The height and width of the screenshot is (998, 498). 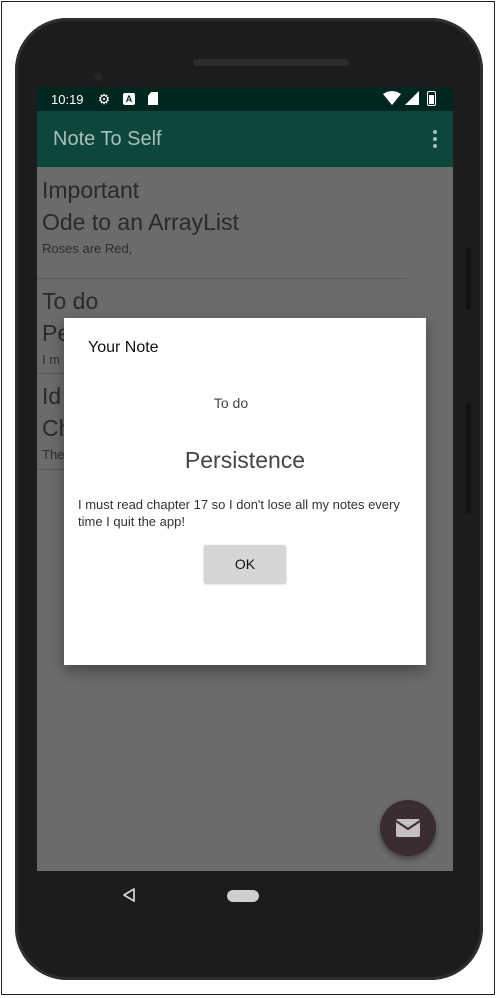 What do you see at coordinates (468, 279) in the screenshot?
I see `power-button` at bounding box center [468, 279].